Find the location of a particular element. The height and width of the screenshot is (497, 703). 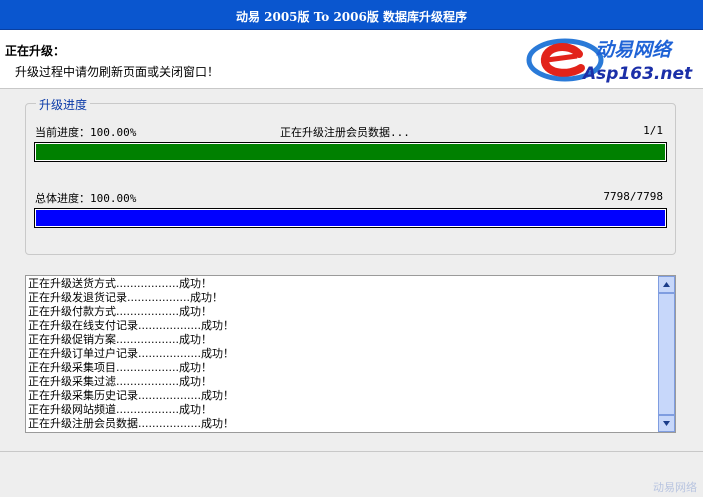

total-progress-fill is located at coordinates (350, 218).